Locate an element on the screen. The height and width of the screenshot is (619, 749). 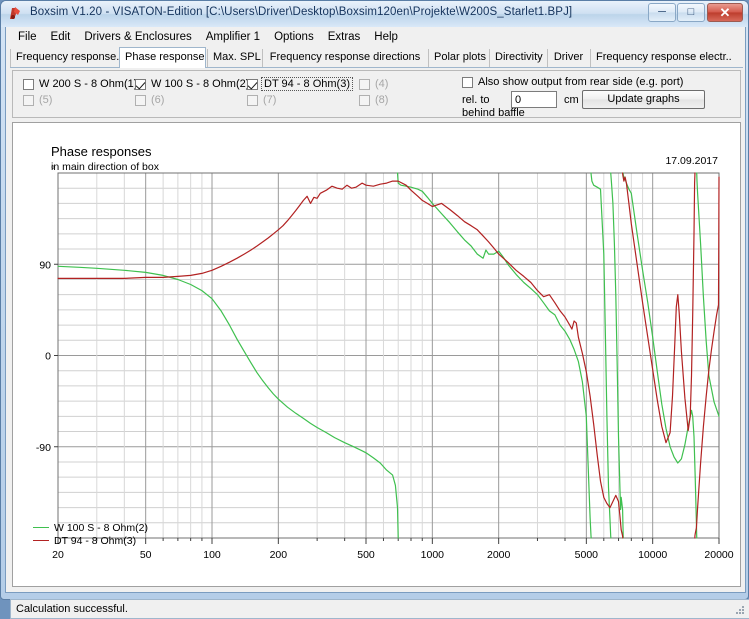
minimize-button: ─ is located at coordinates (662, 12).